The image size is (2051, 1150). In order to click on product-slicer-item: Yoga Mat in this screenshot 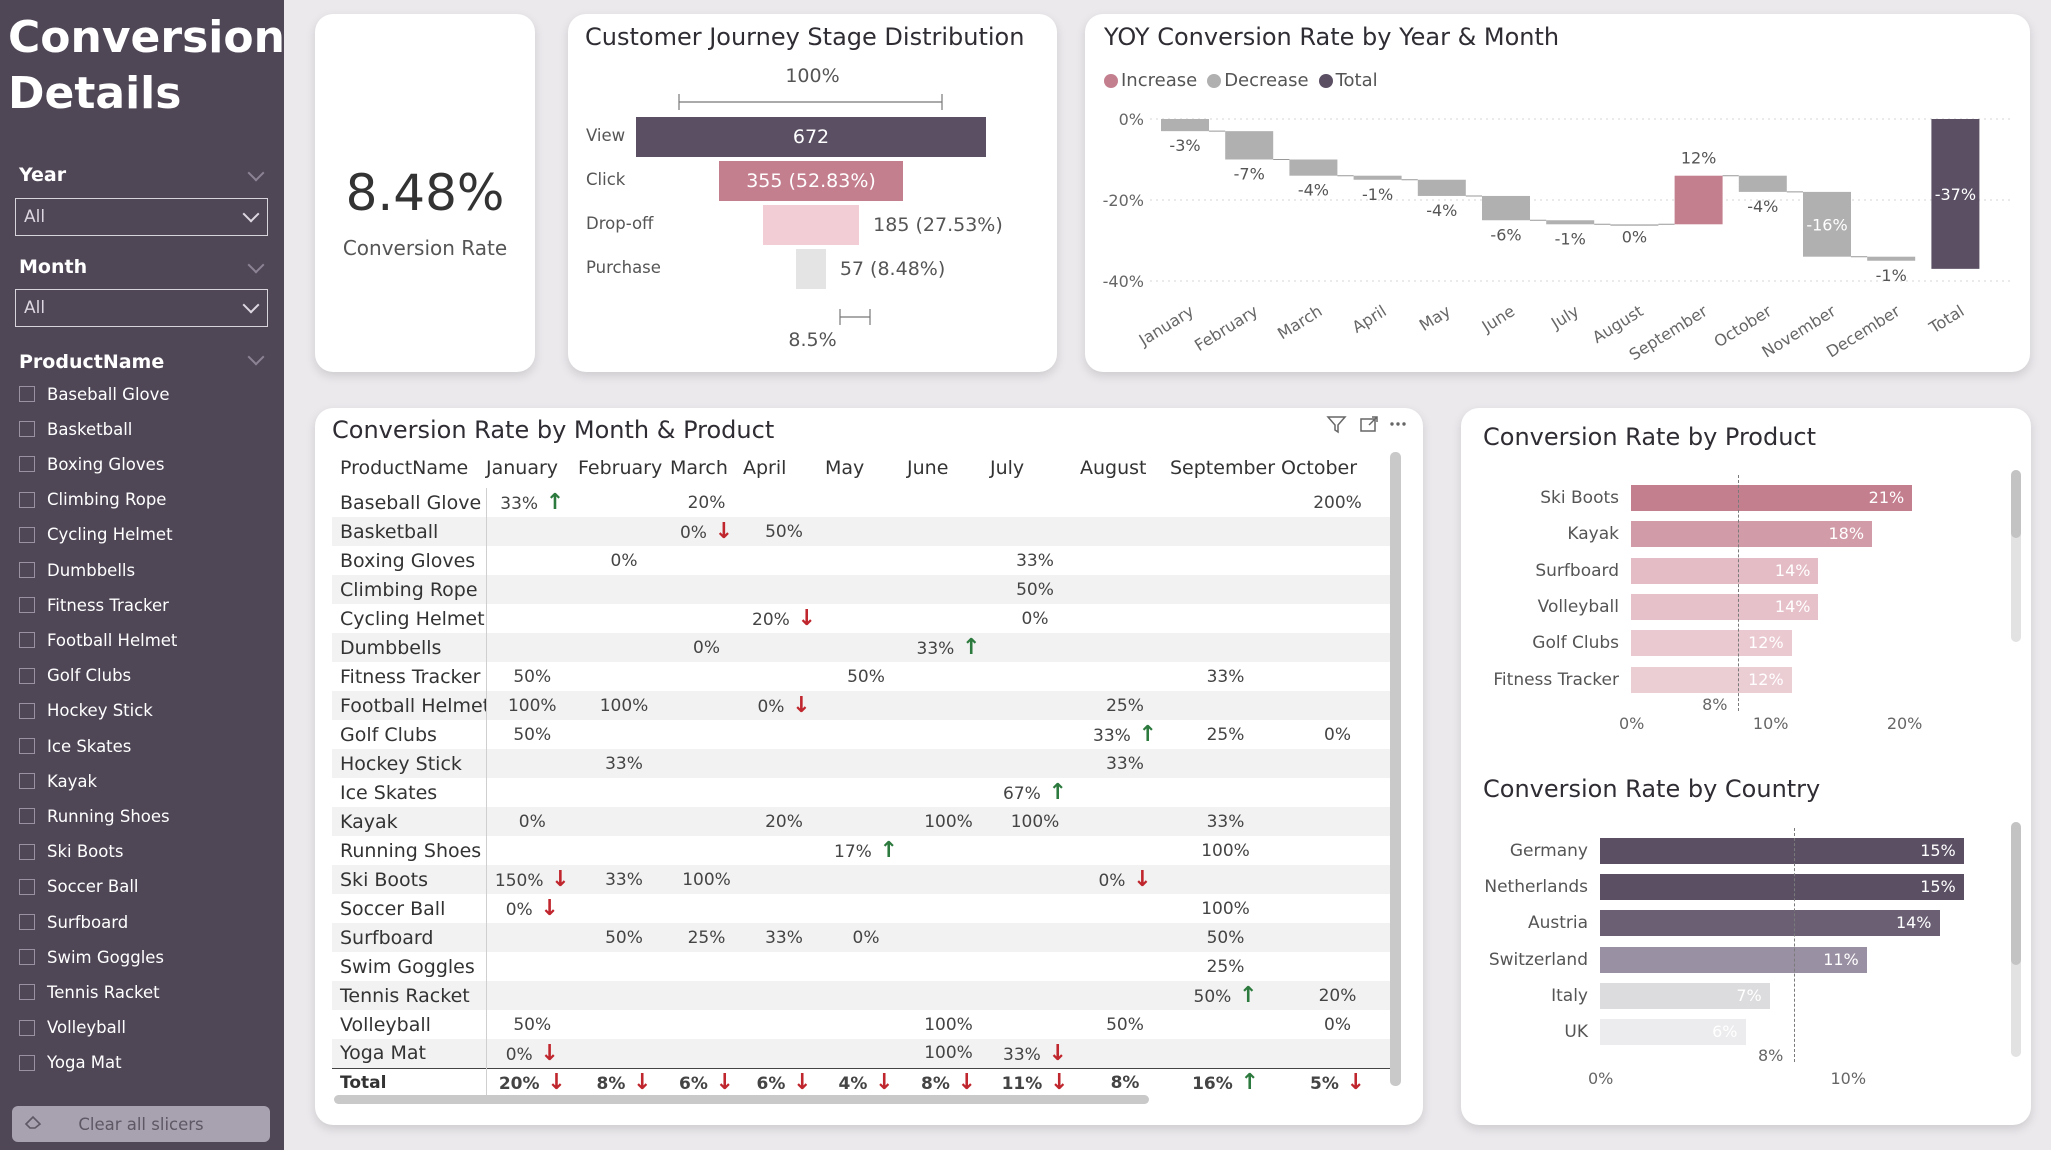, I will do `click(70, 1063)`.